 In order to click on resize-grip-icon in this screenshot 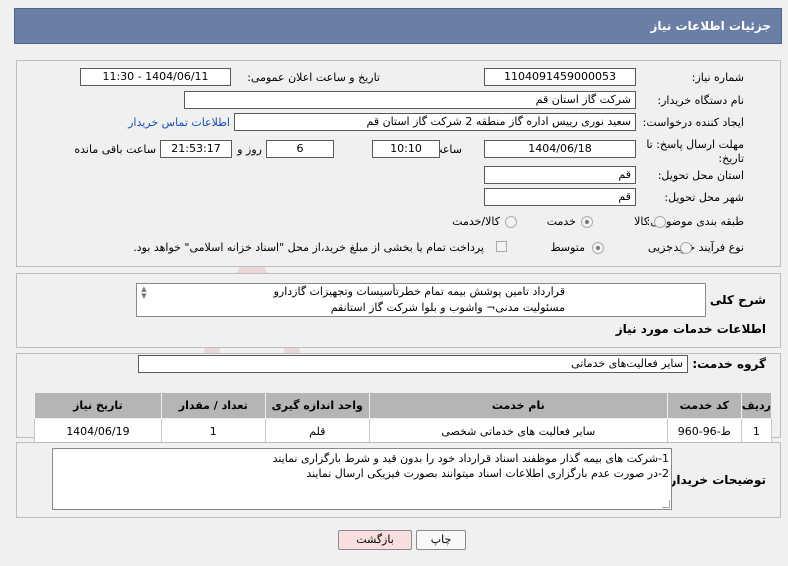, I will do `click(666, 504)`.